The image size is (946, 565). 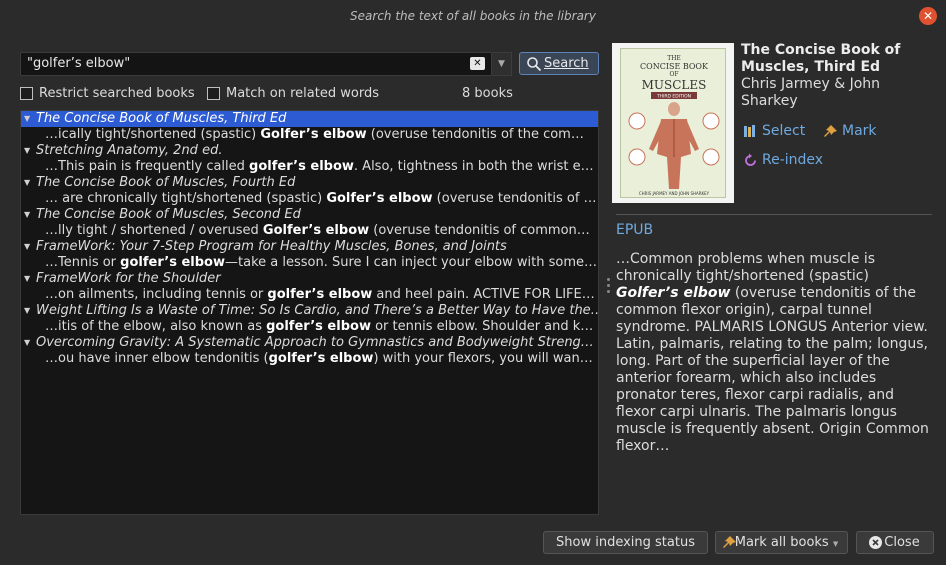 I want to click on cover-line3: OF, so click(x=673, y=74).